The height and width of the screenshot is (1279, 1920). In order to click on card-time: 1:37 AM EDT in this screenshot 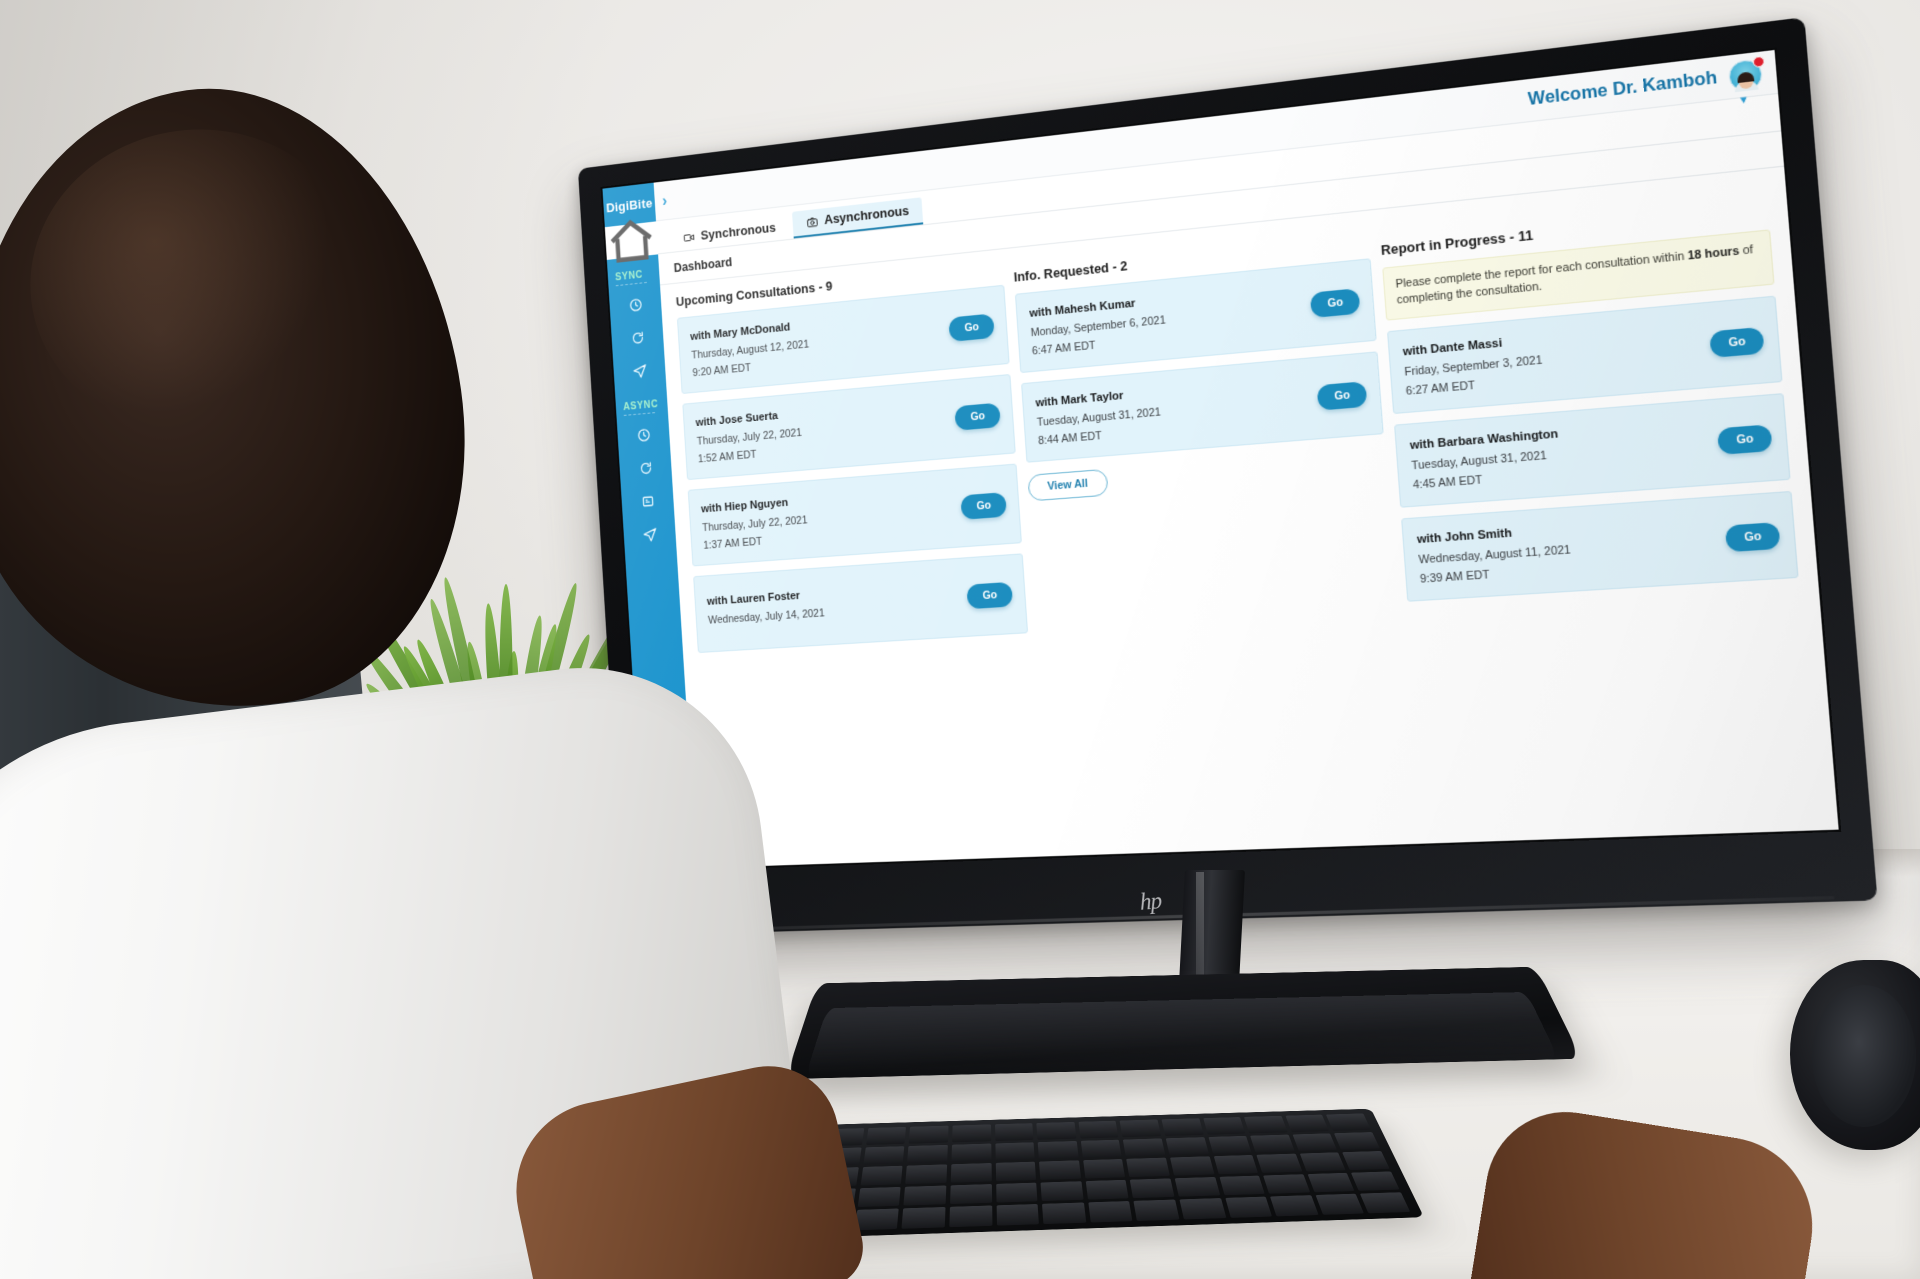, I will do `click(733, 543)`.